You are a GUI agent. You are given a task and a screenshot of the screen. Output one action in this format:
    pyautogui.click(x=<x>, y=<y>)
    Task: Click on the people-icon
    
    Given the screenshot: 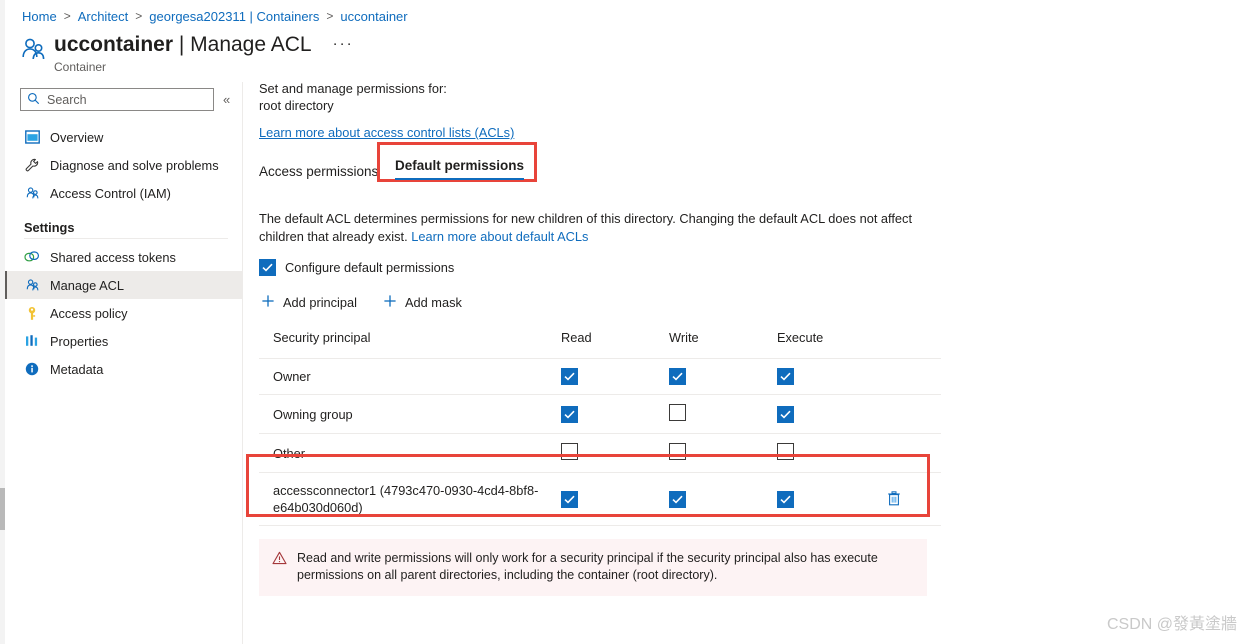 What is the action you would take?
    pyautogui.click(x=32, y=193)
    